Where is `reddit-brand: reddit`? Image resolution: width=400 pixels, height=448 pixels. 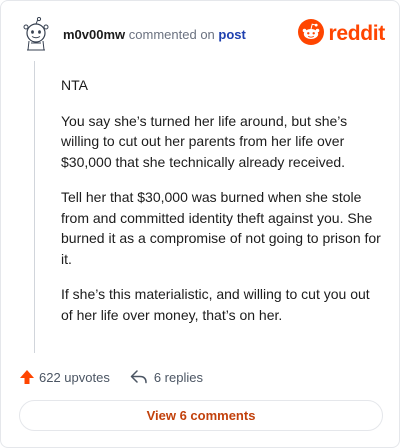
reddit-brand: reddit is located at coordinates (341, 34).